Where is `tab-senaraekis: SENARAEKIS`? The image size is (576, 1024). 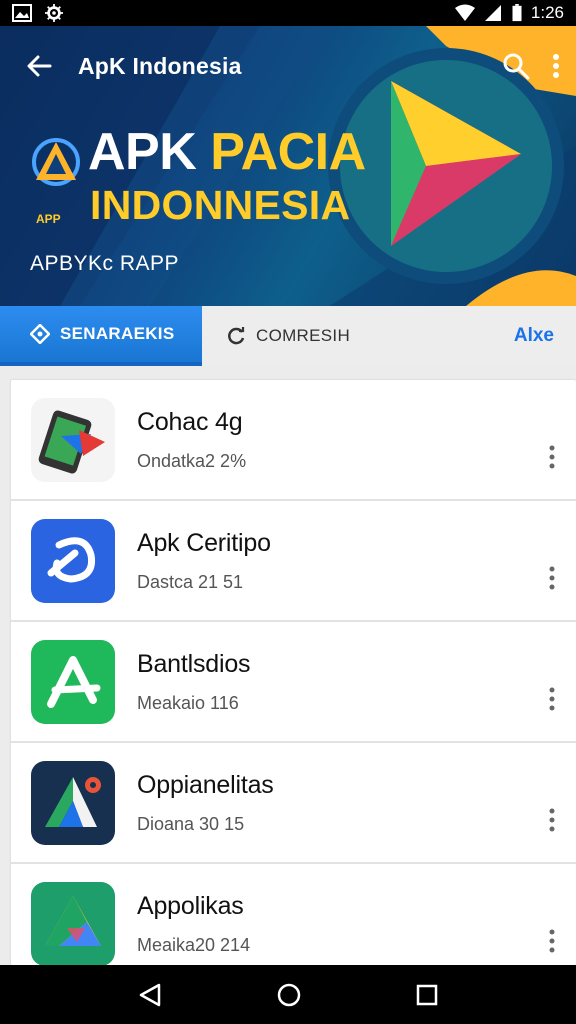 tab-senaraekis: SENARAEKIS is located at coordinates (101, 336).